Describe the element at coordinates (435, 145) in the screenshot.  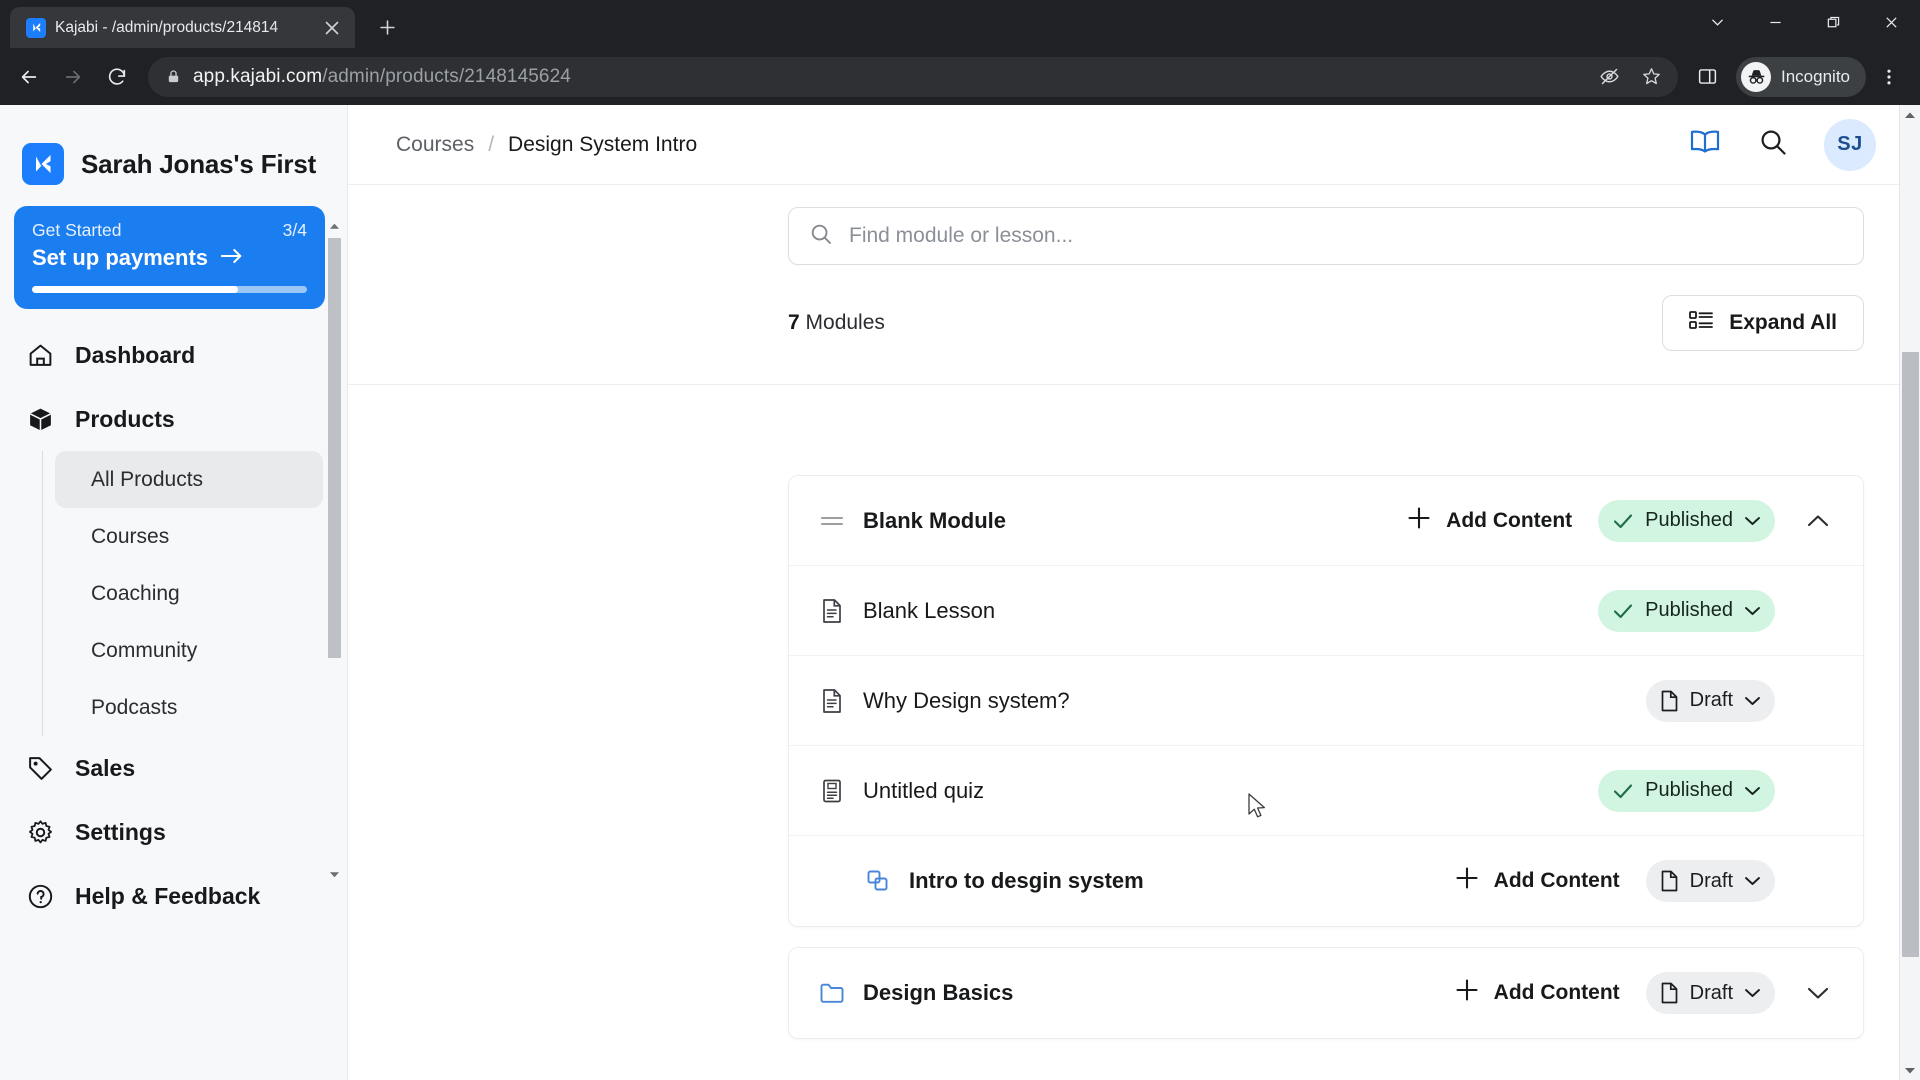
I see `breadcrumb-courses: Courses` at that location.